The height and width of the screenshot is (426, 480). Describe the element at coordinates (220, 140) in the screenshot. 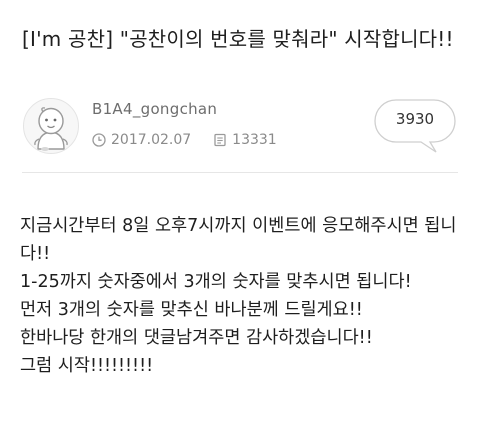

I see `document-icon` at that location.